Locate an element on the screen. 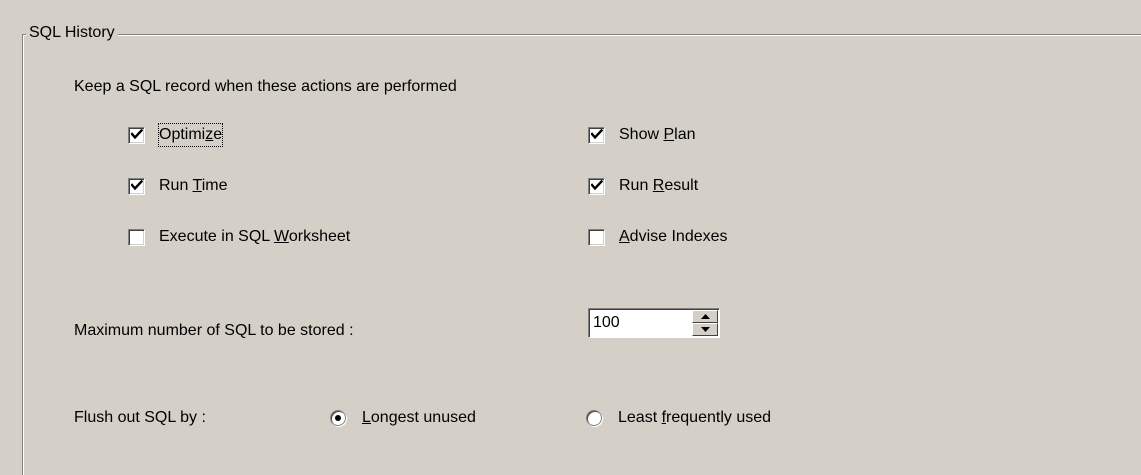 Image resolution: width=1141 pixels, height=475 pixels. radio-dot-icon is located at coordinates (338, 418).